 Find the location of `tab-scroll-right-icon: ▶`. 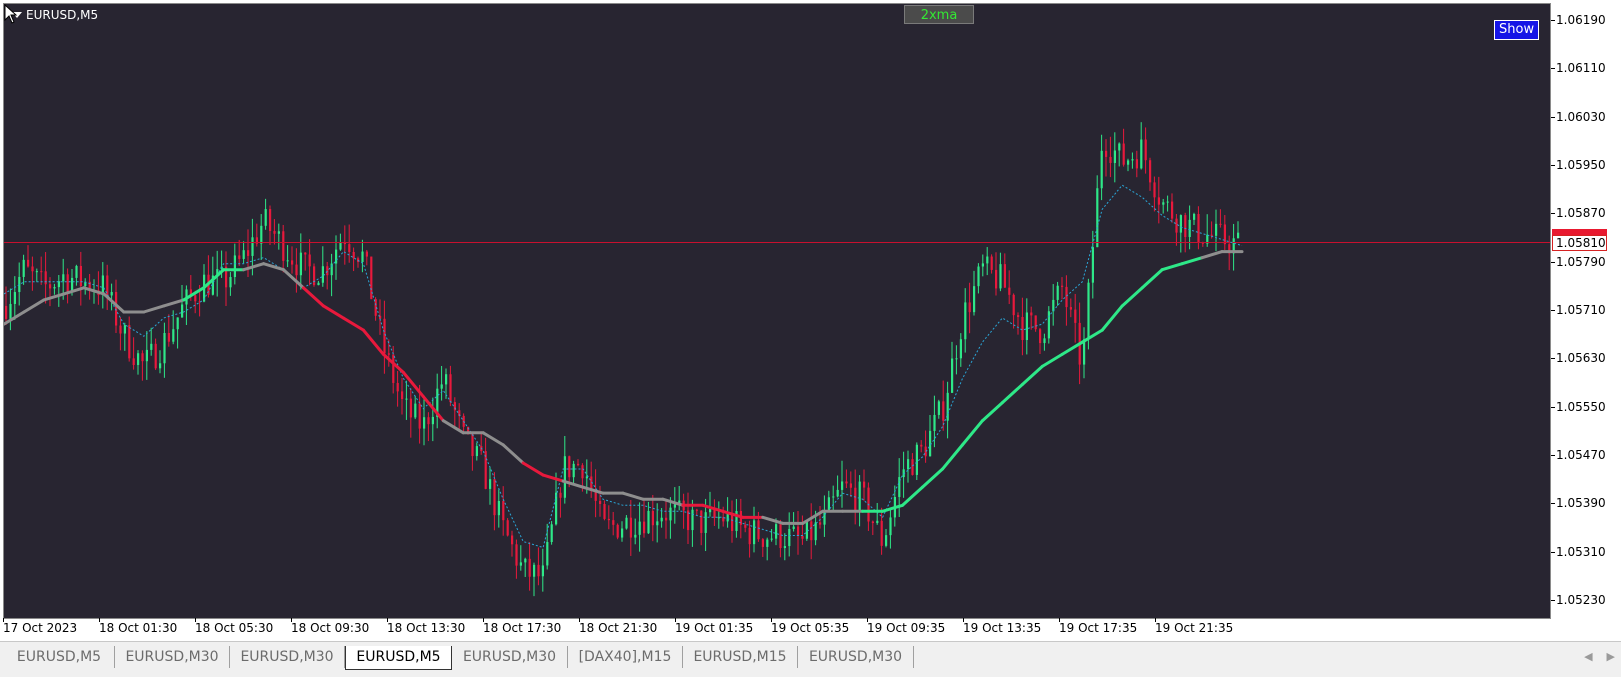

tab-scroll-right-icon: ▶ is located at coordinates (1611, 656).